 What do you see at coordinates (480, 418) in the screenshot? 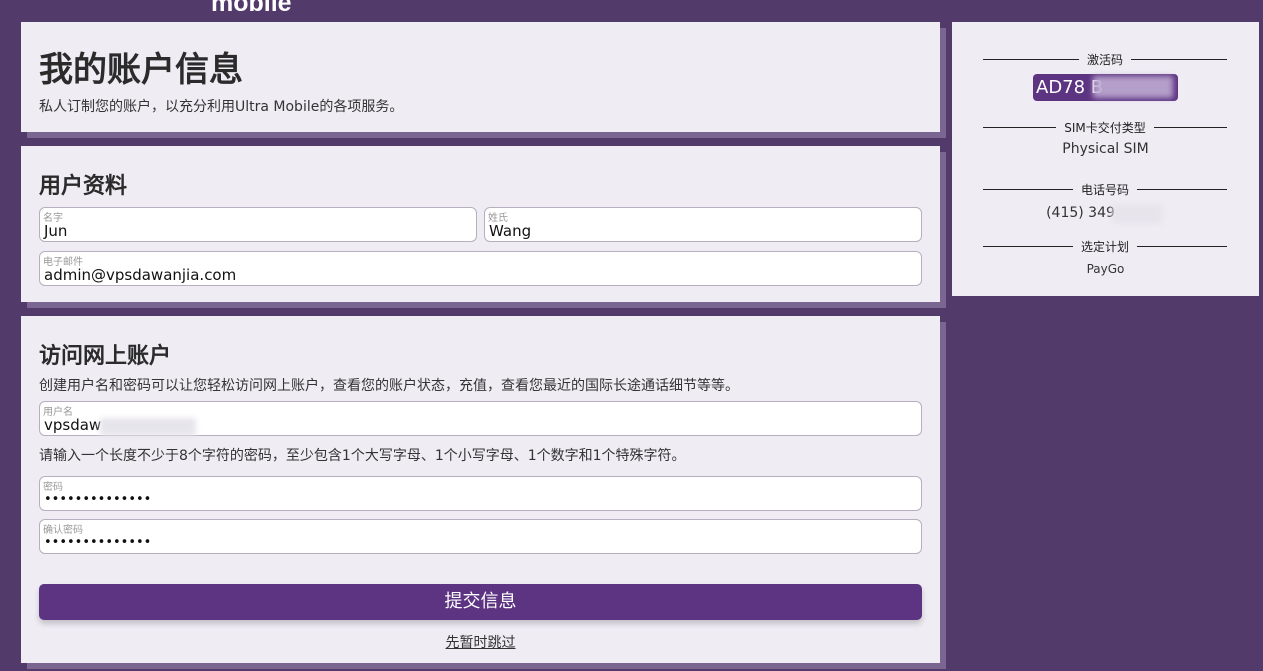
I see `username-field: 用户名 vpsdaw` at bounding box center [480, 418].